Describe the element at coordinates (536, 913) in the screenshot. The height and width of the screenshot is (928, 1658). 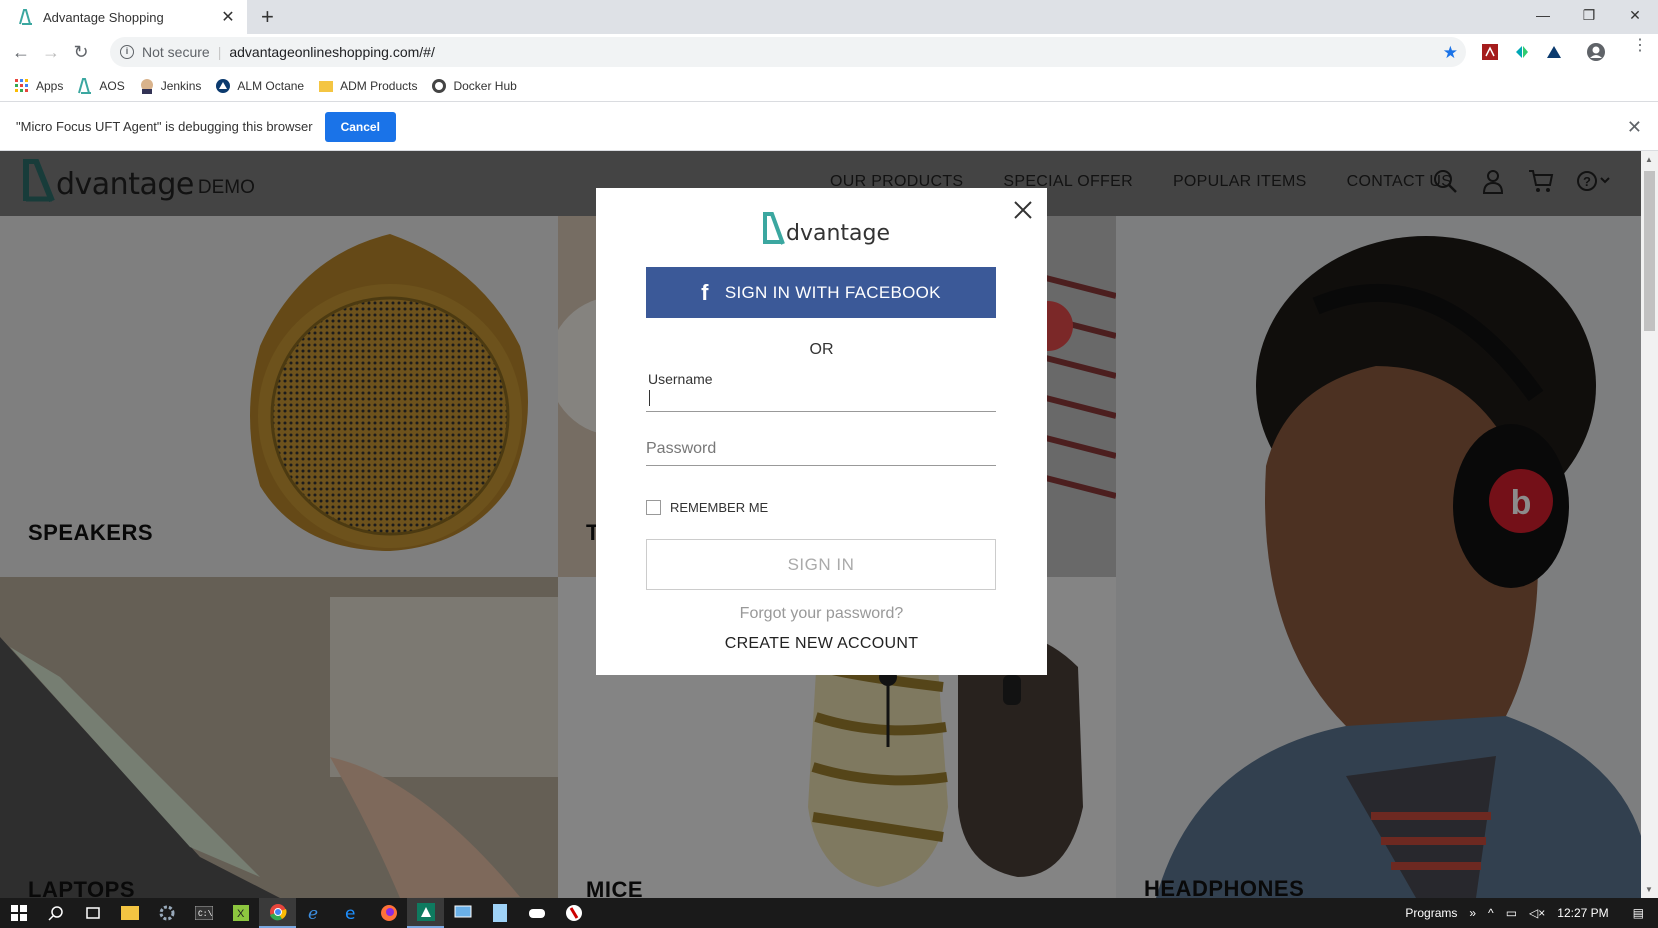
I see `game-controller-icon` at that location.